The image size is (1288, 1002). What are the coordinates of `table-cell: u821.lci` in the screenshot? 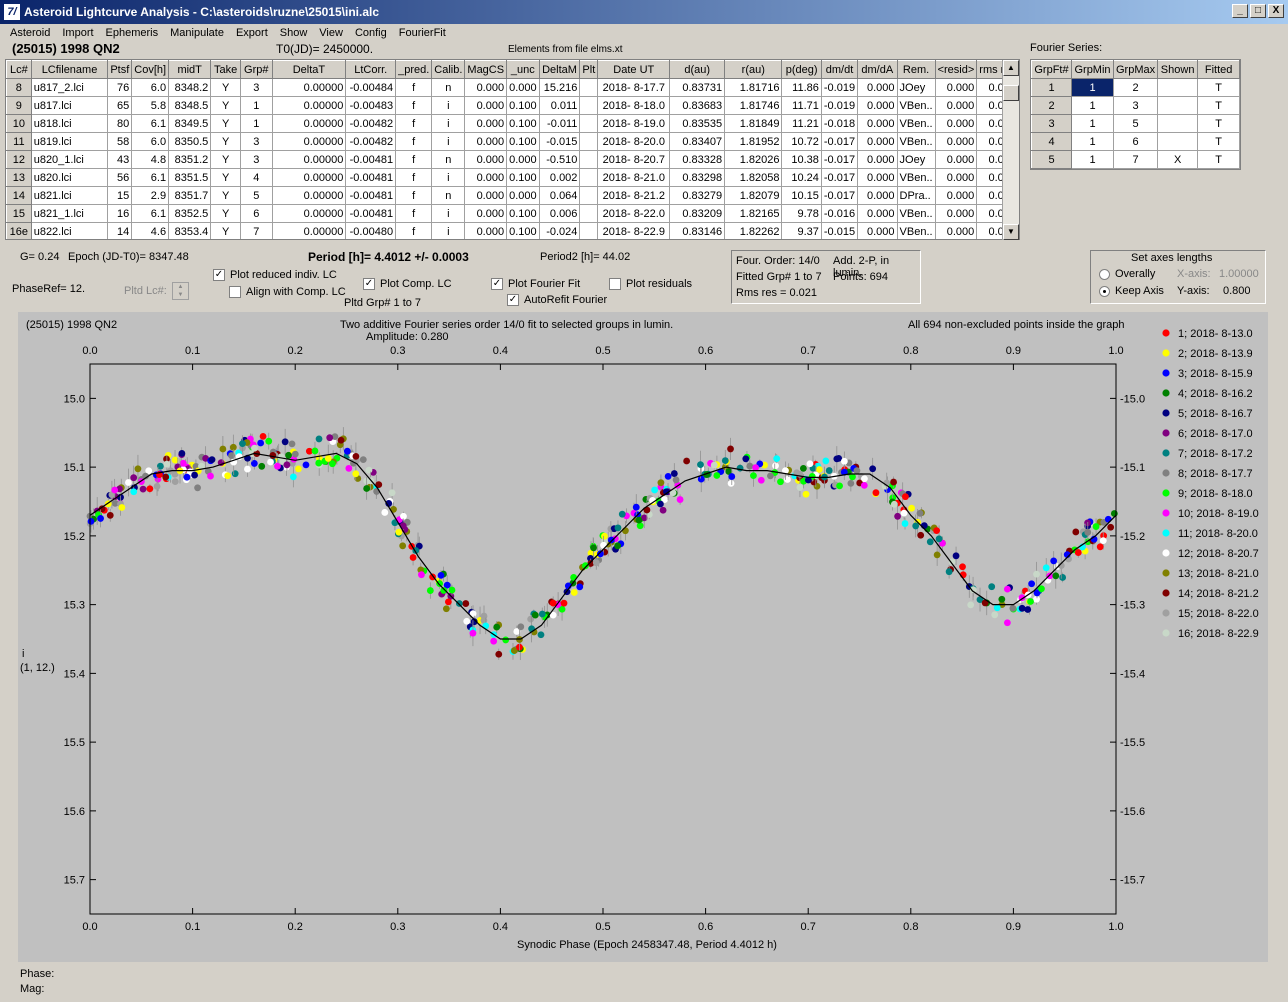 It's located at (69, 195).